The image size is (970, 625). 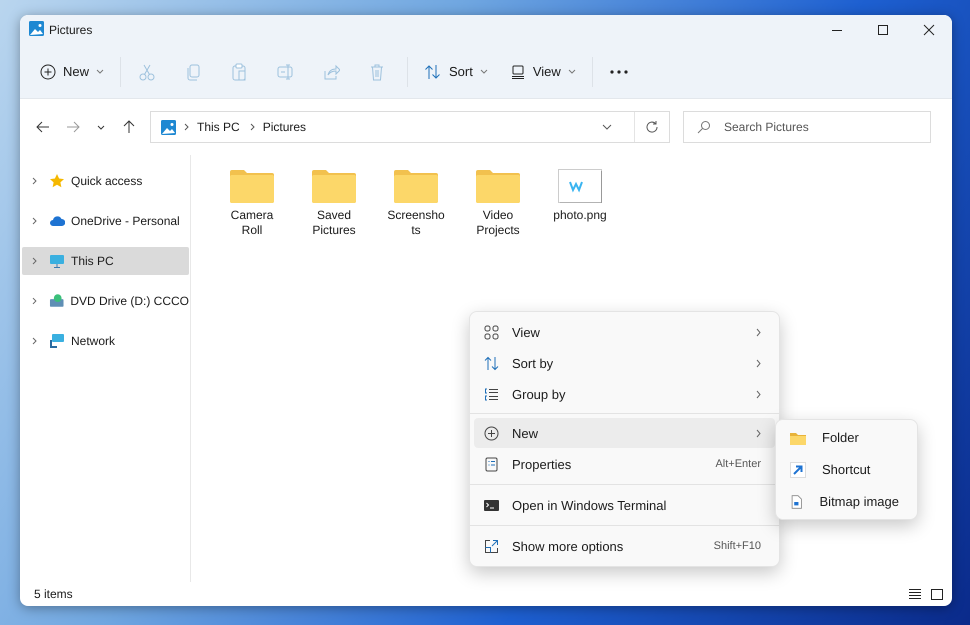 What do you see at coordinates (334, 223) in the screenshot?
I see `file-name: Saved Pictures` at bounding box center [334, 223].